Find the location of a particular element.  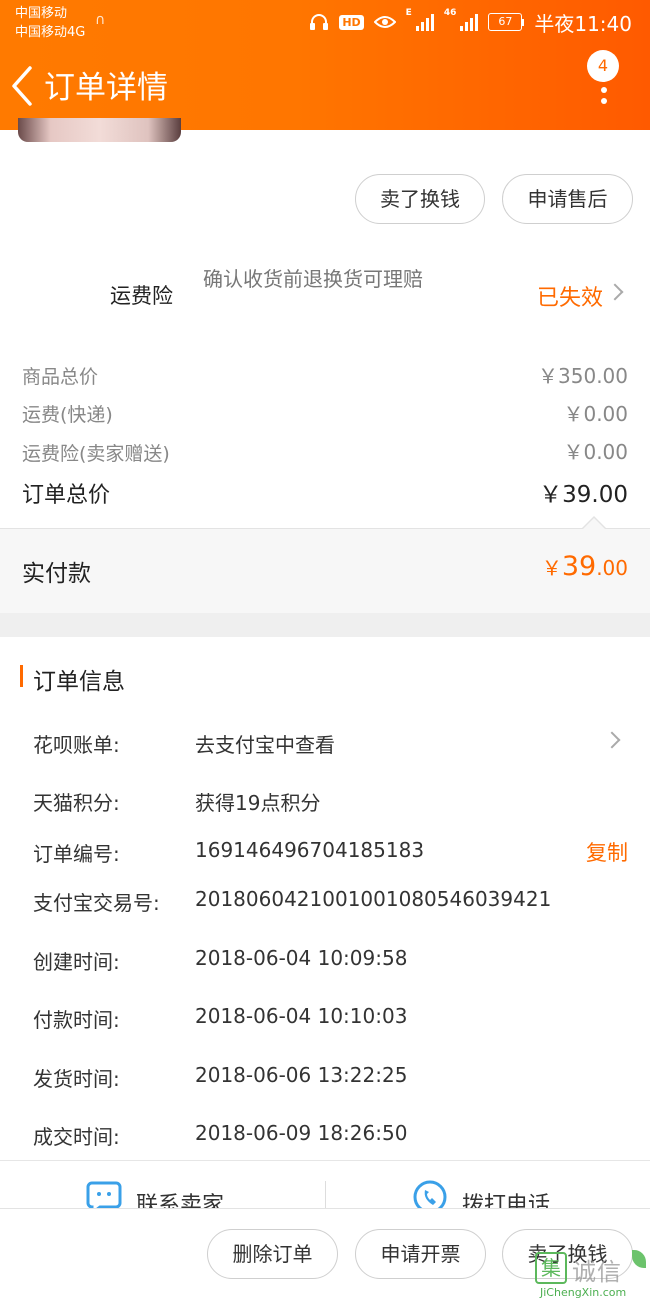

order-info-title: 订单信息 is located at coordinates (79, 682).